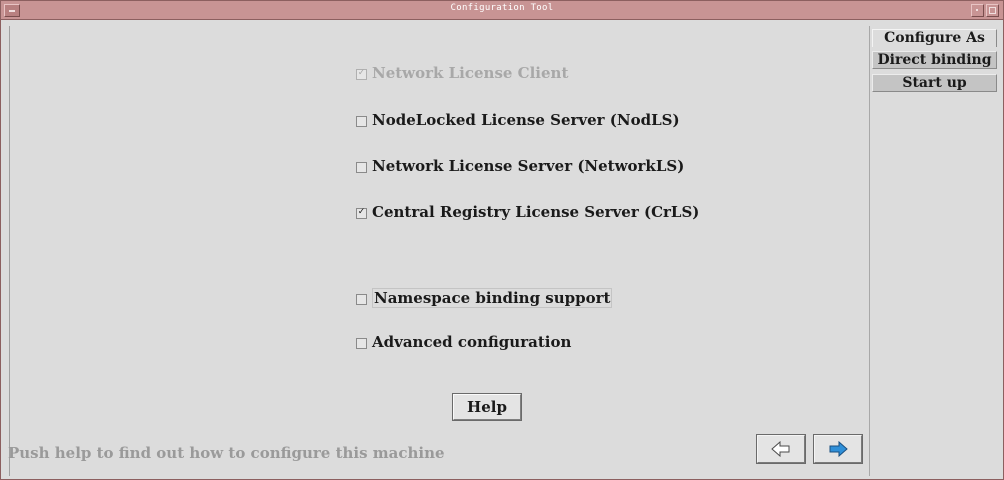 The width and height of the screenshot is (1004, 480). What do you see at coordinates (992, 10) in the screenshot?
I see `maximize-icon` at bounding box center [992, 10].